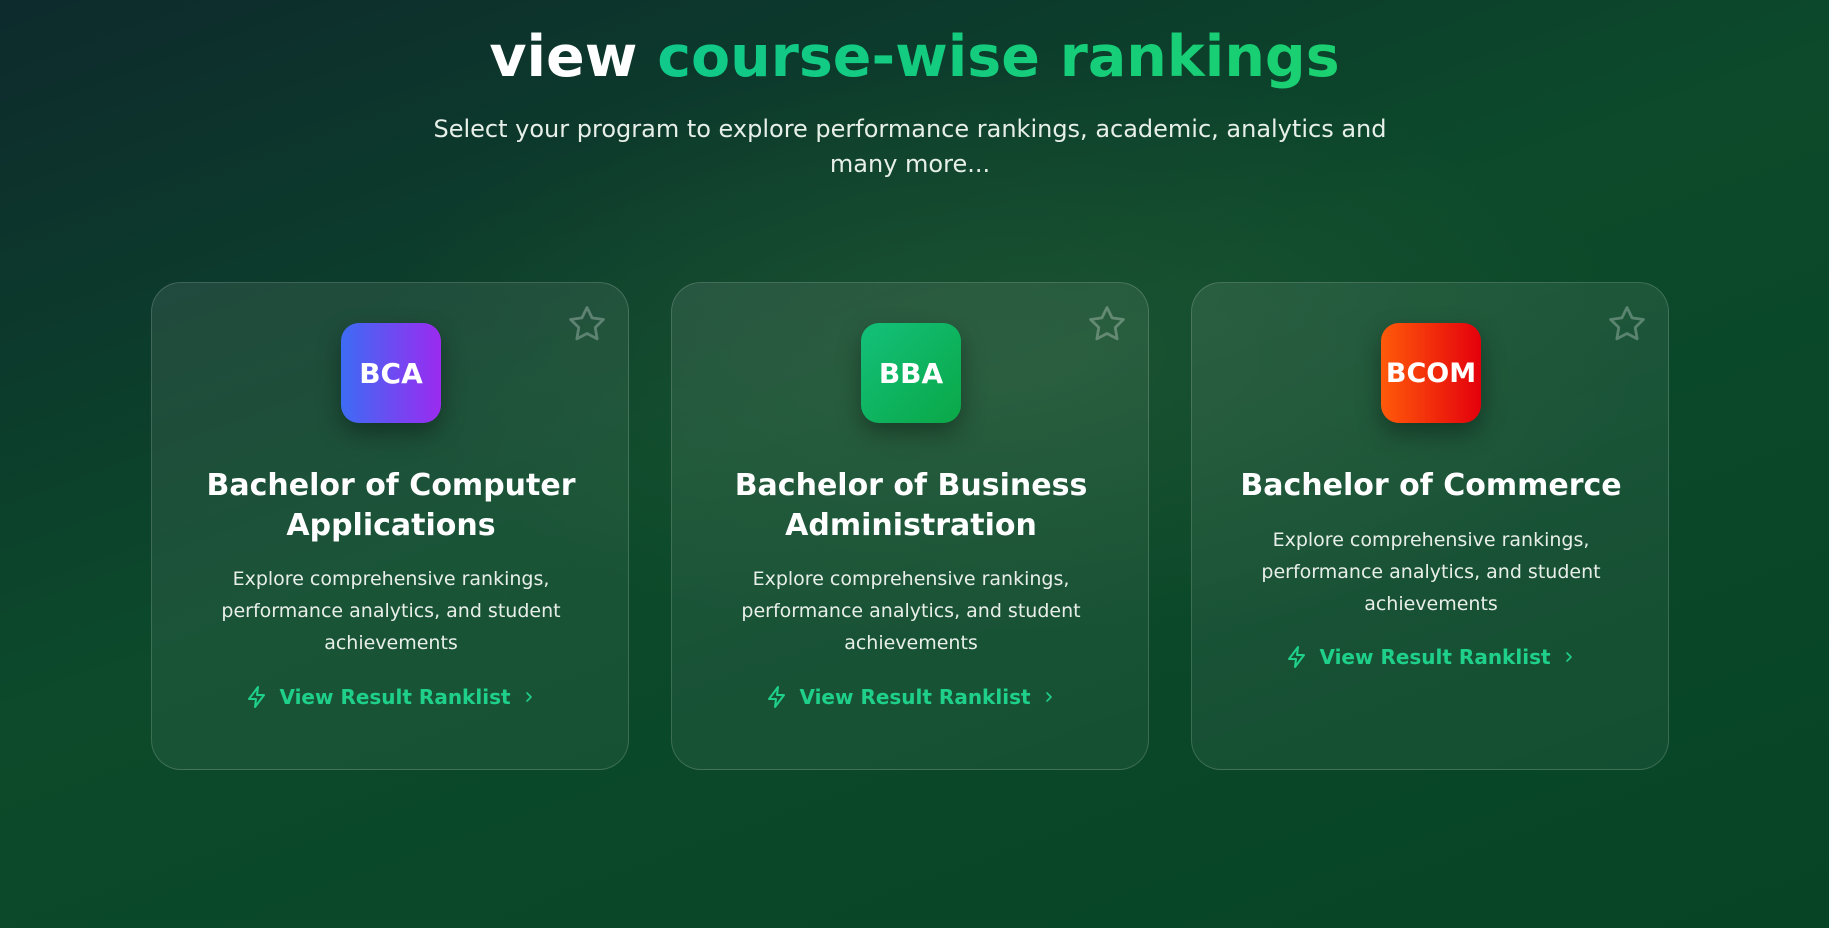  Describe the element at coordinates (1431, 373) in the screenshot. I see `course-badge: BCOM` at that location.